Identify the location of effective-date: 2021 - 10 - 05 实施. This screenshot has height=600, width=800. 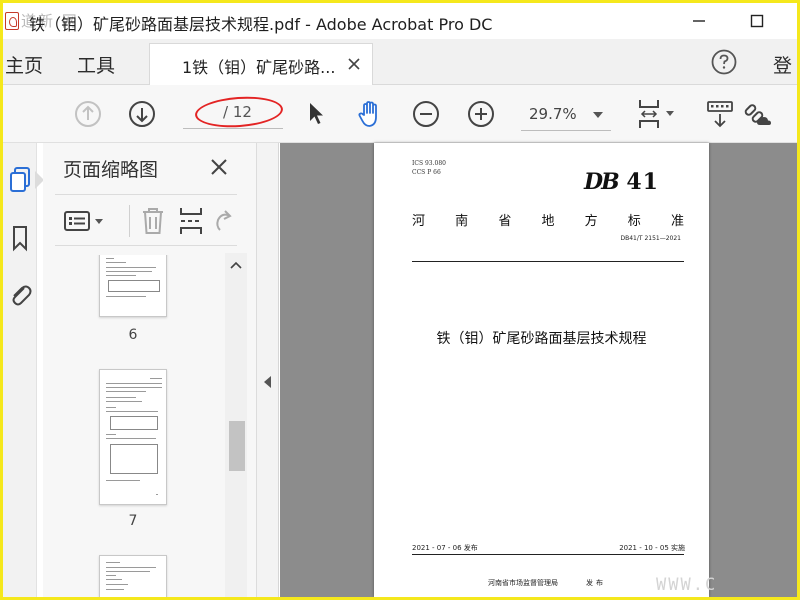
(652, 548).